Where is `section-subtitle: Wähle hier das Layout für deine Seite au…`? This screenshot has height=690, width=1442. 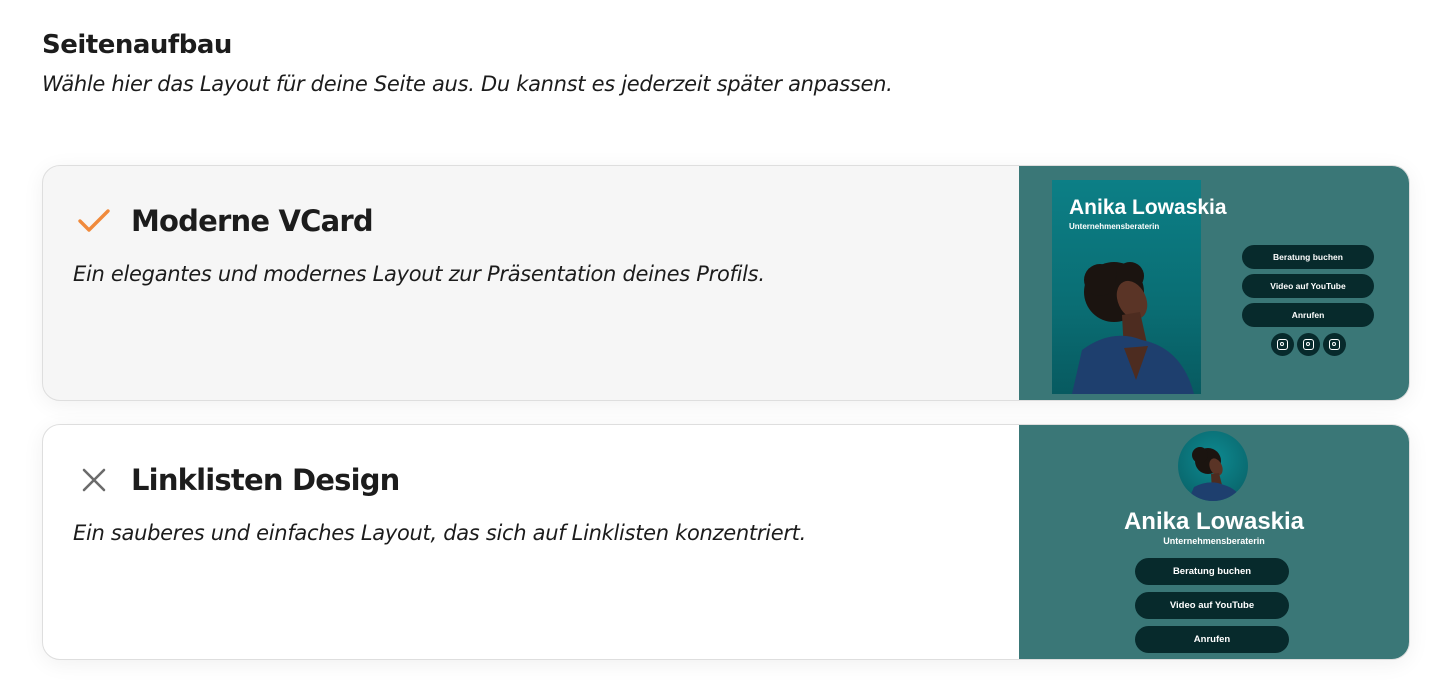
section-subtitle: Wähle hier das Layout für deine Seite au… is located at coordinates (467, 84).